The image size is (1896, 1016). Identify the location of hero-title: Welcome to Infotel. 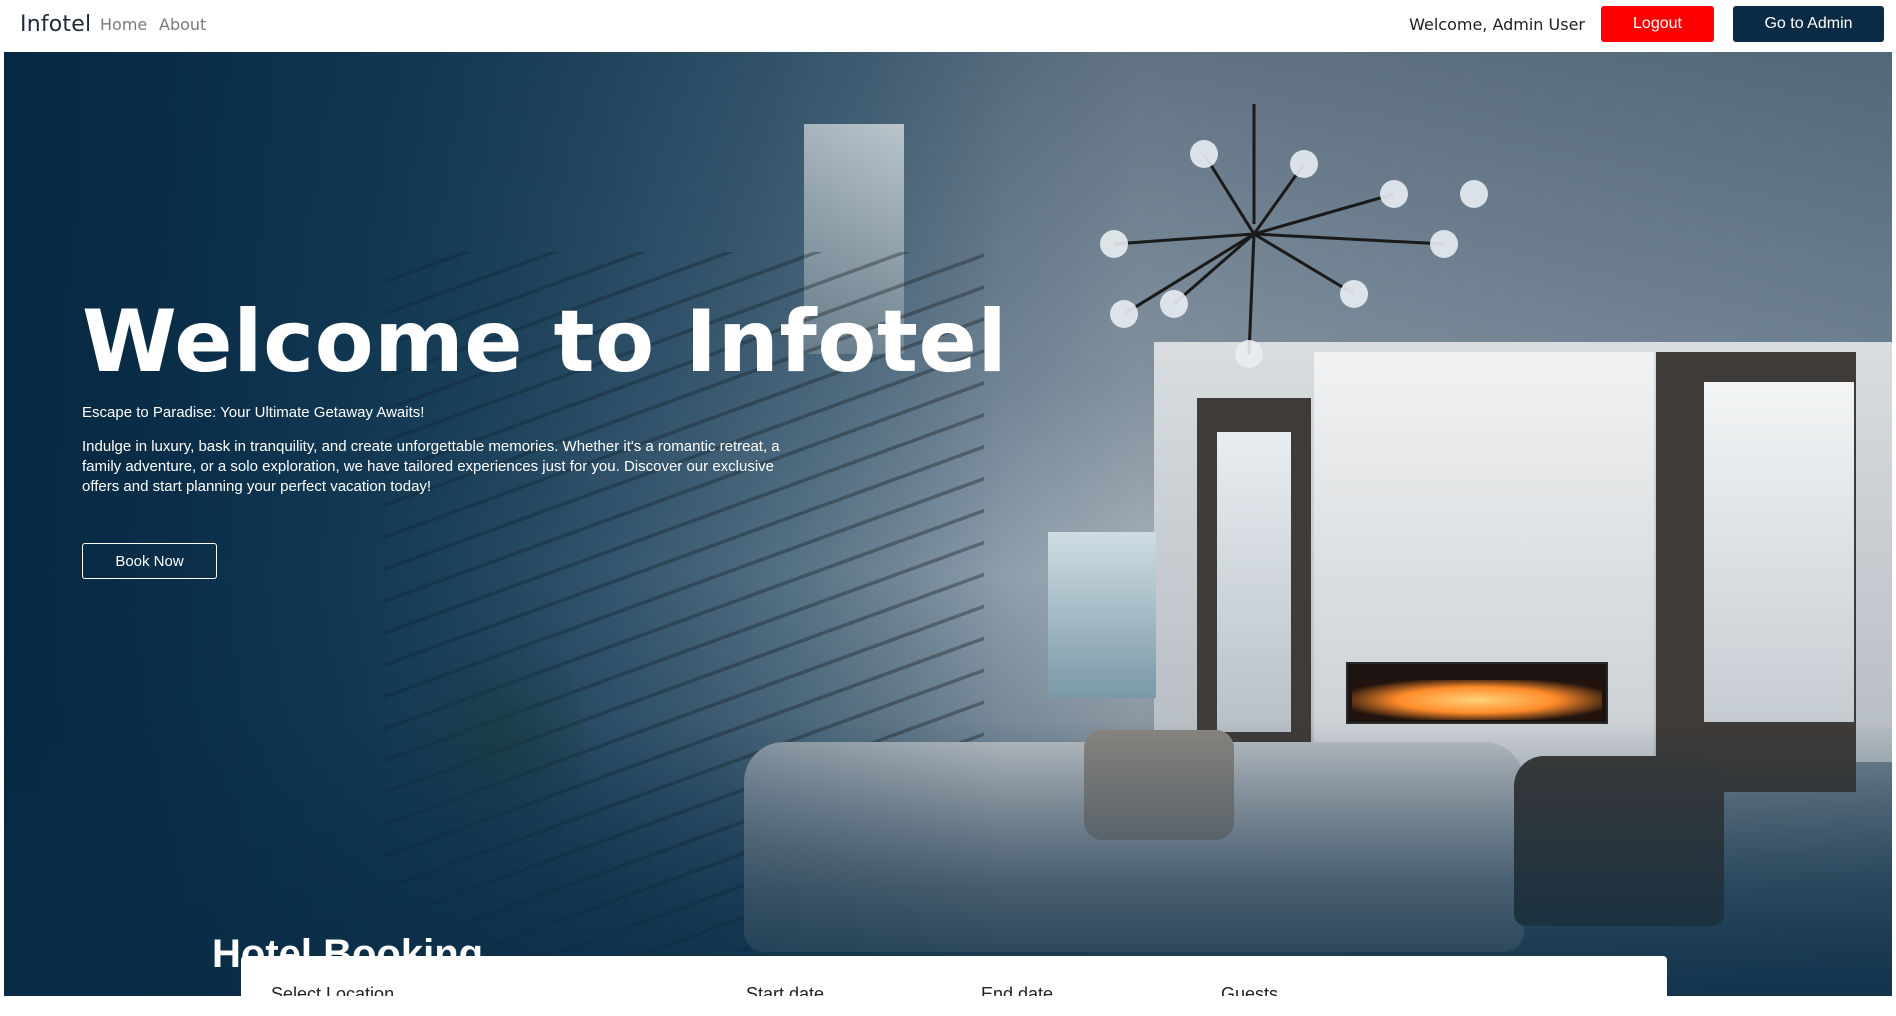
(545, 342).